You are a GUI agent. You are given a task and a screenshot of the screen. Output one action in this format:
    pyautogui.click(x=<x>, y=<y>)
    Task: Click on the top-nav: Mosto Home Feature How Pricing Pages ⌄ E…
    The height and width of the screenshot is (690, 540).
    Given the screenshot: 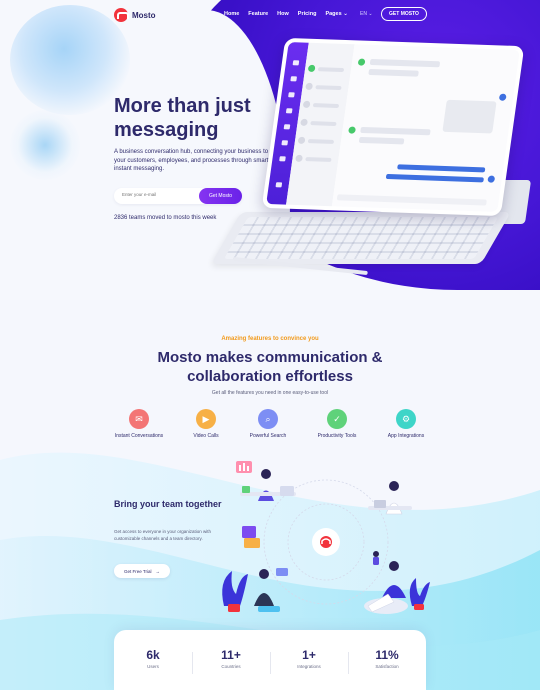 What is the action you would take?
    pyautogui.click(x=270, y=15)
    